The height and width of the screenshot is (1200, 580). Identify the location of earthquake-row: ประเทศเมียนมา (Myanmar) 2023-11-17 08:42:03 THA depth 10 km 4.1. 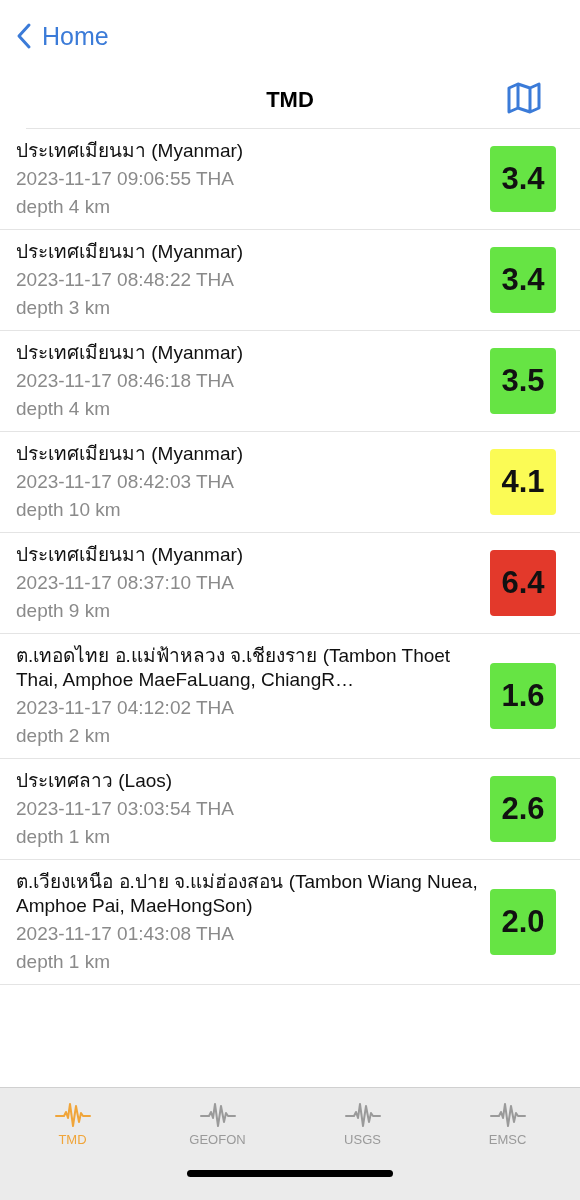
(290, 482).